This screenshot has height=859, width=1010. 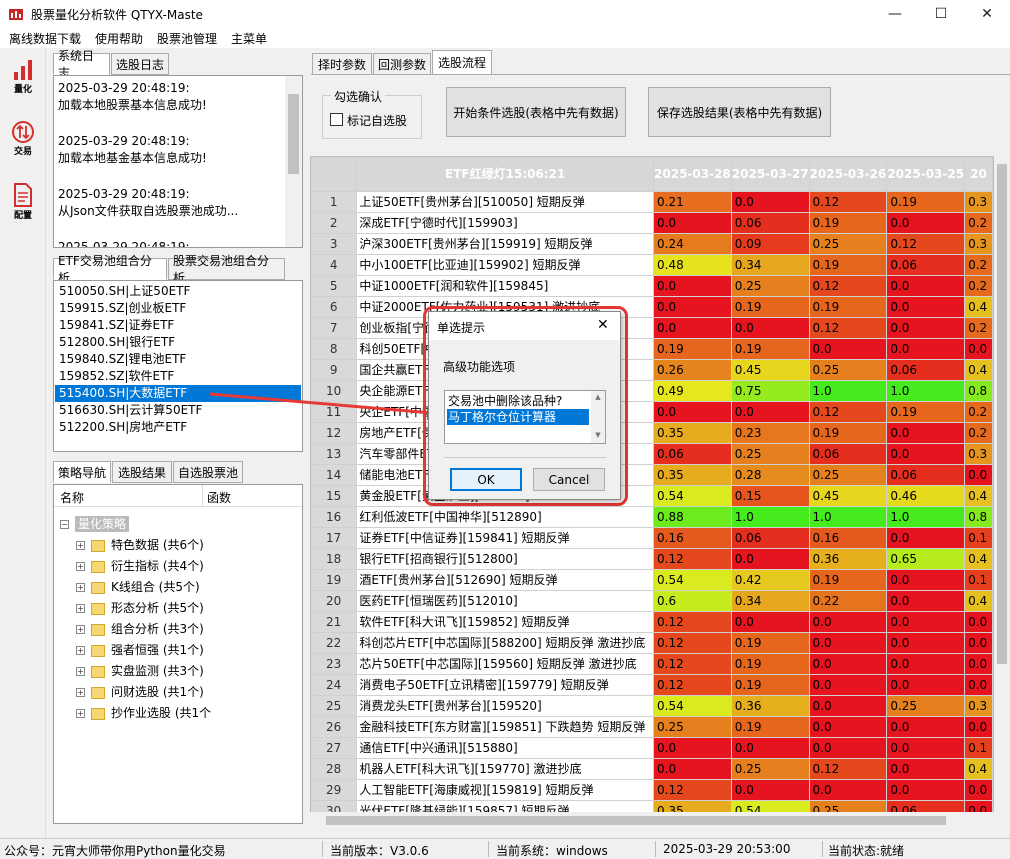 What do you see at coordinates (140, 608) in the screenshot?
I see `tree-item: + 形态分析 (共5个)` at bounding box center [140, 608].